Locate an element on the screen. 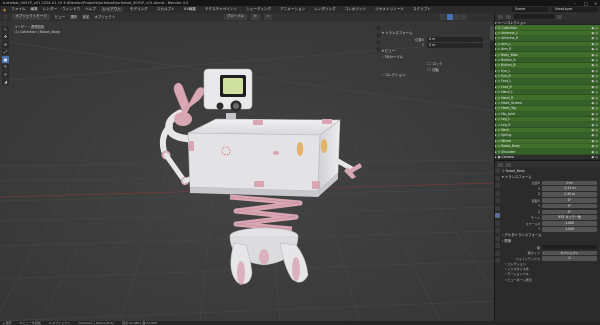  properties-editor-icon is located at coordinates (500, 164).